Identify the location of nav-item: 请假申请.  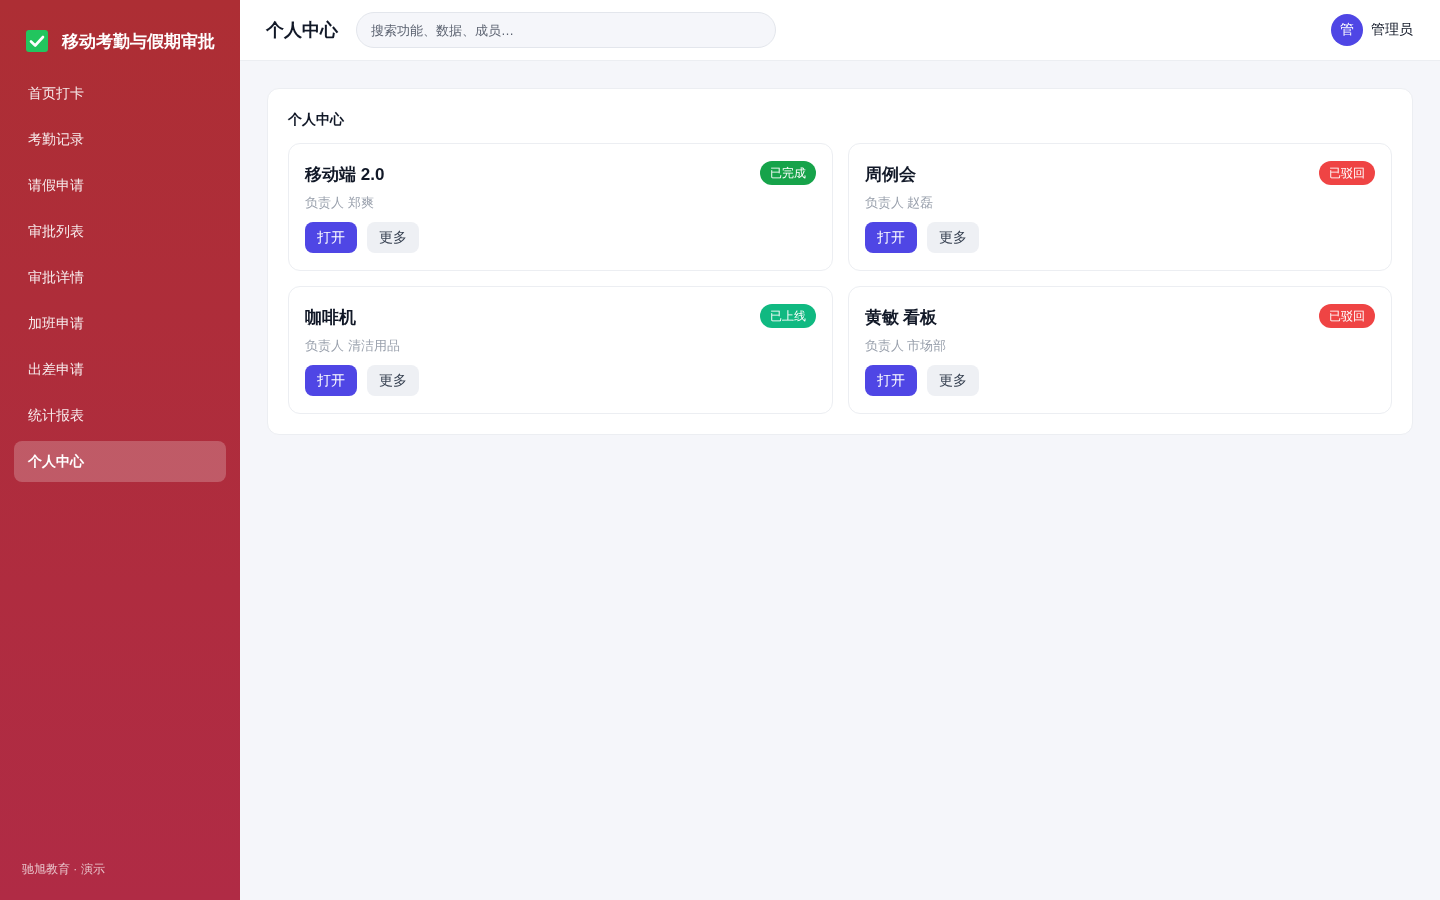
(120, 185).